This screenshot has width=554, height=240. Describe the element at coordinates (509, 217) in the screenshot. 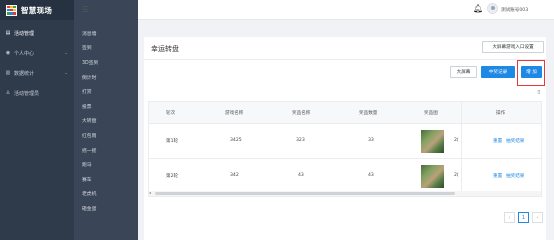

I see `prev-page-button: ‹` at that location.